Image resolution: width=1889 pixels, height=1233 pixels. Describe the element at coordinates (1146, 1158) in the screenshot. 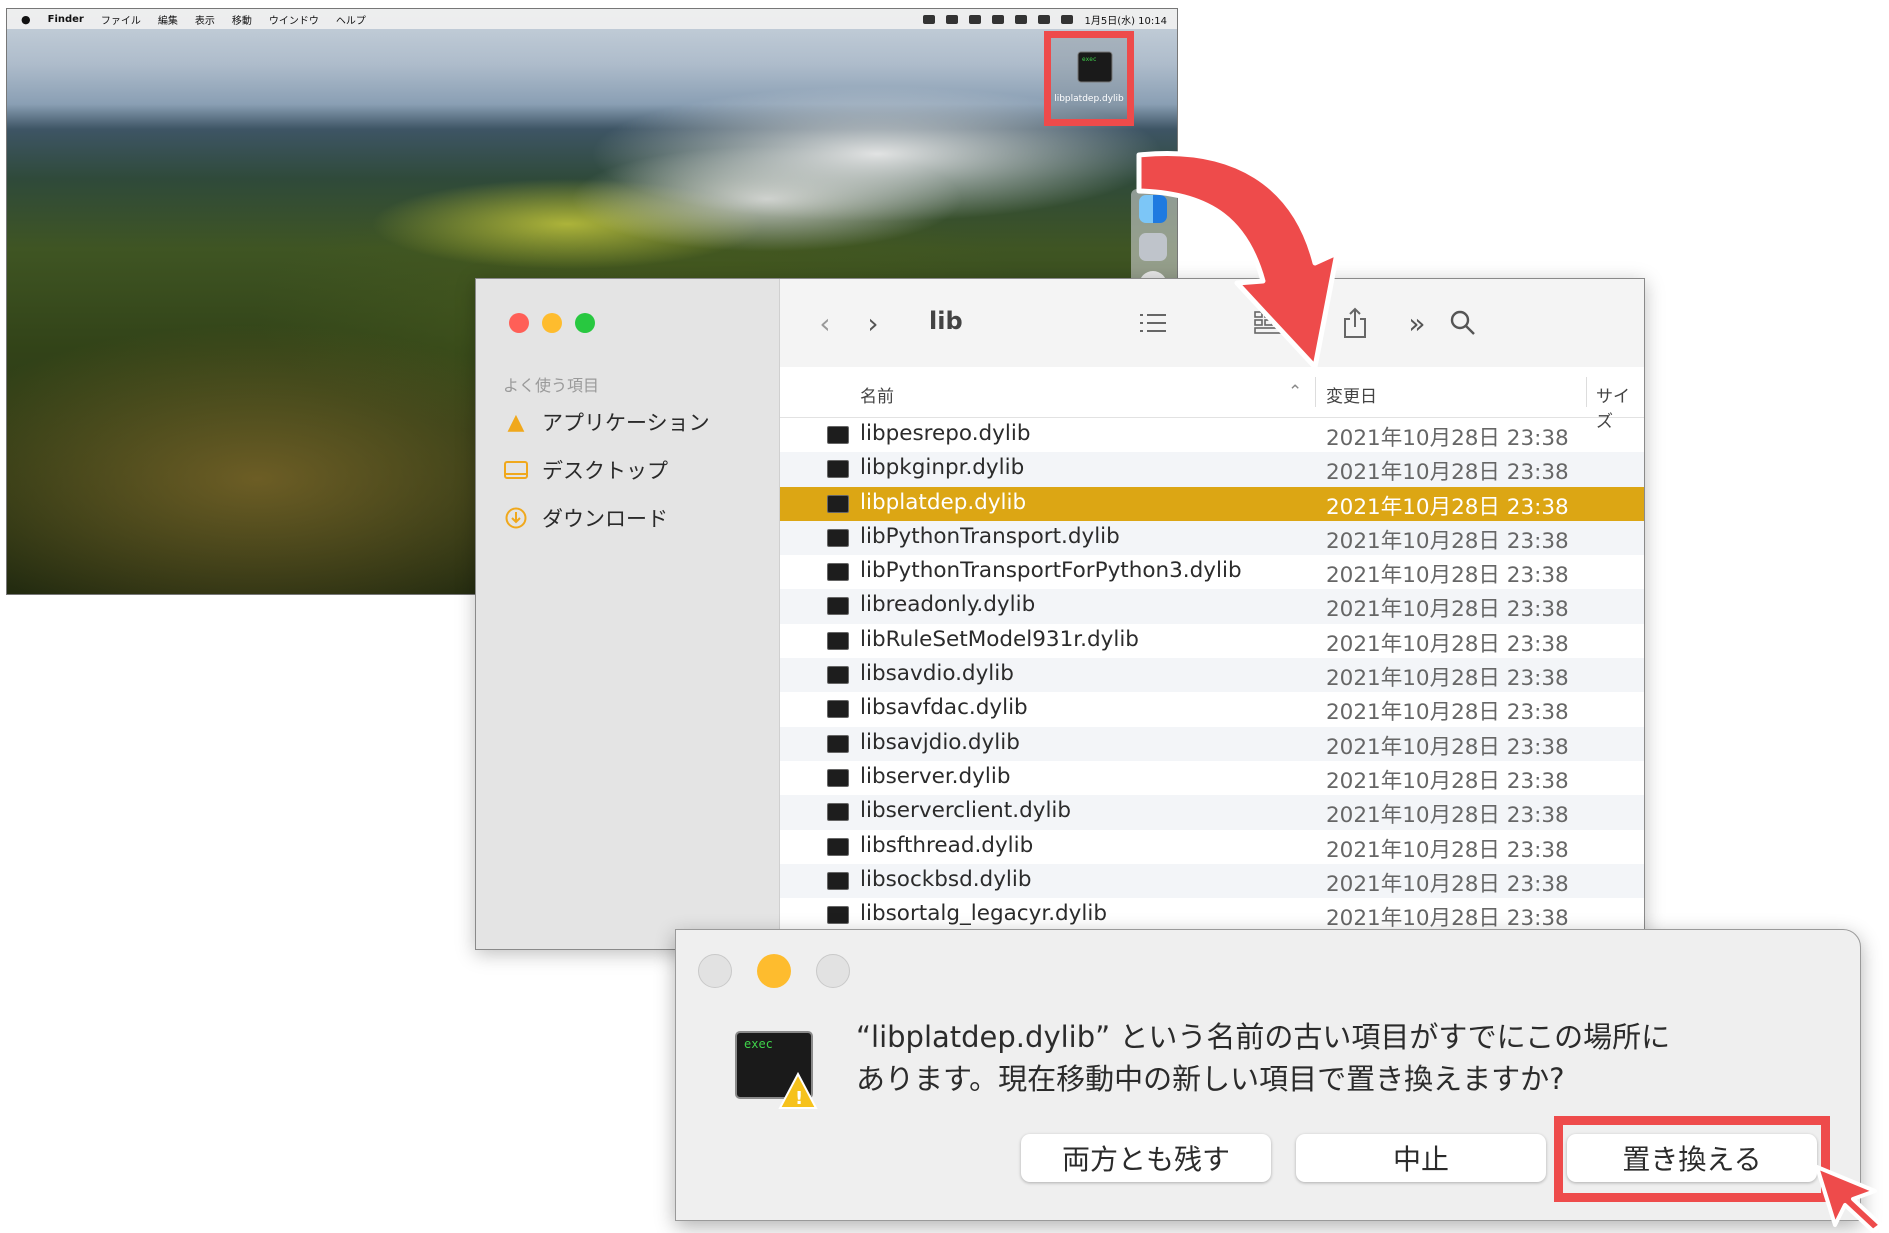

I see `keep-both-button: 両方とも残す` at that location.